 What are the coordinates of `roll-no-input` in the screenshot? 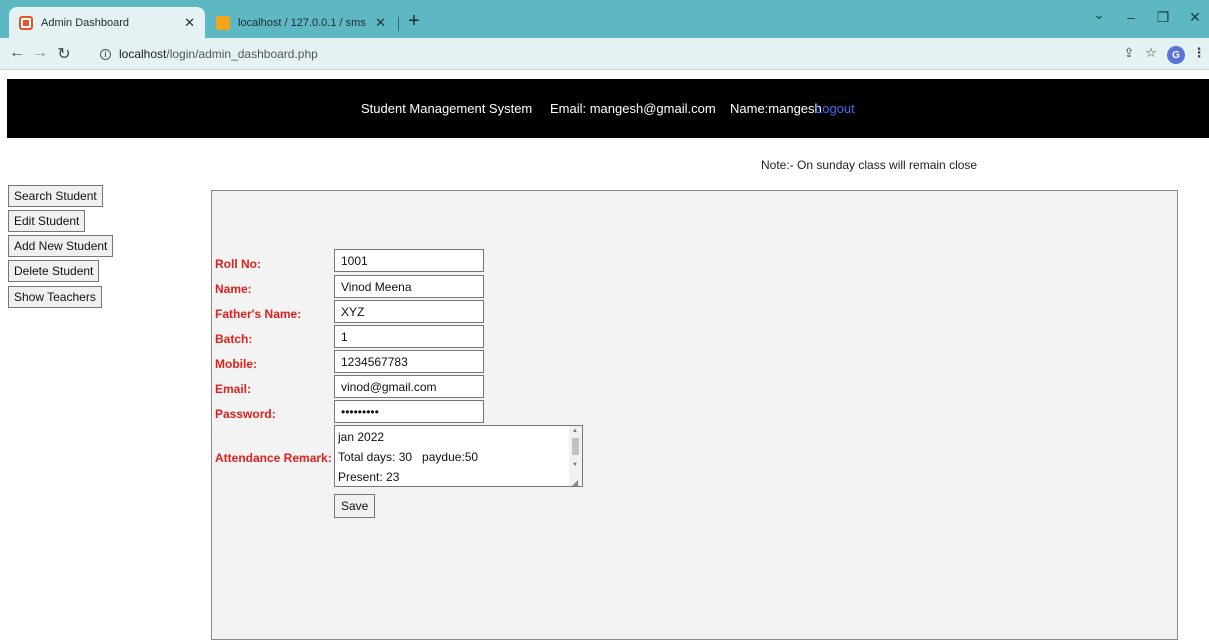 It's located at (409, 260).